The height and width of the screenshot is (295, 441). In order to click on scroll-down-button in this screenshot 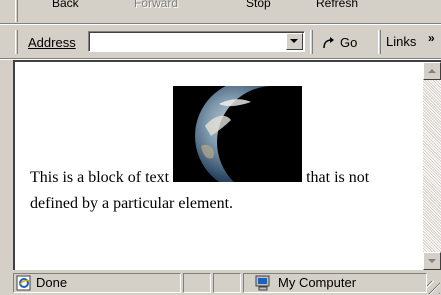, I will do `click(432, 261)`.